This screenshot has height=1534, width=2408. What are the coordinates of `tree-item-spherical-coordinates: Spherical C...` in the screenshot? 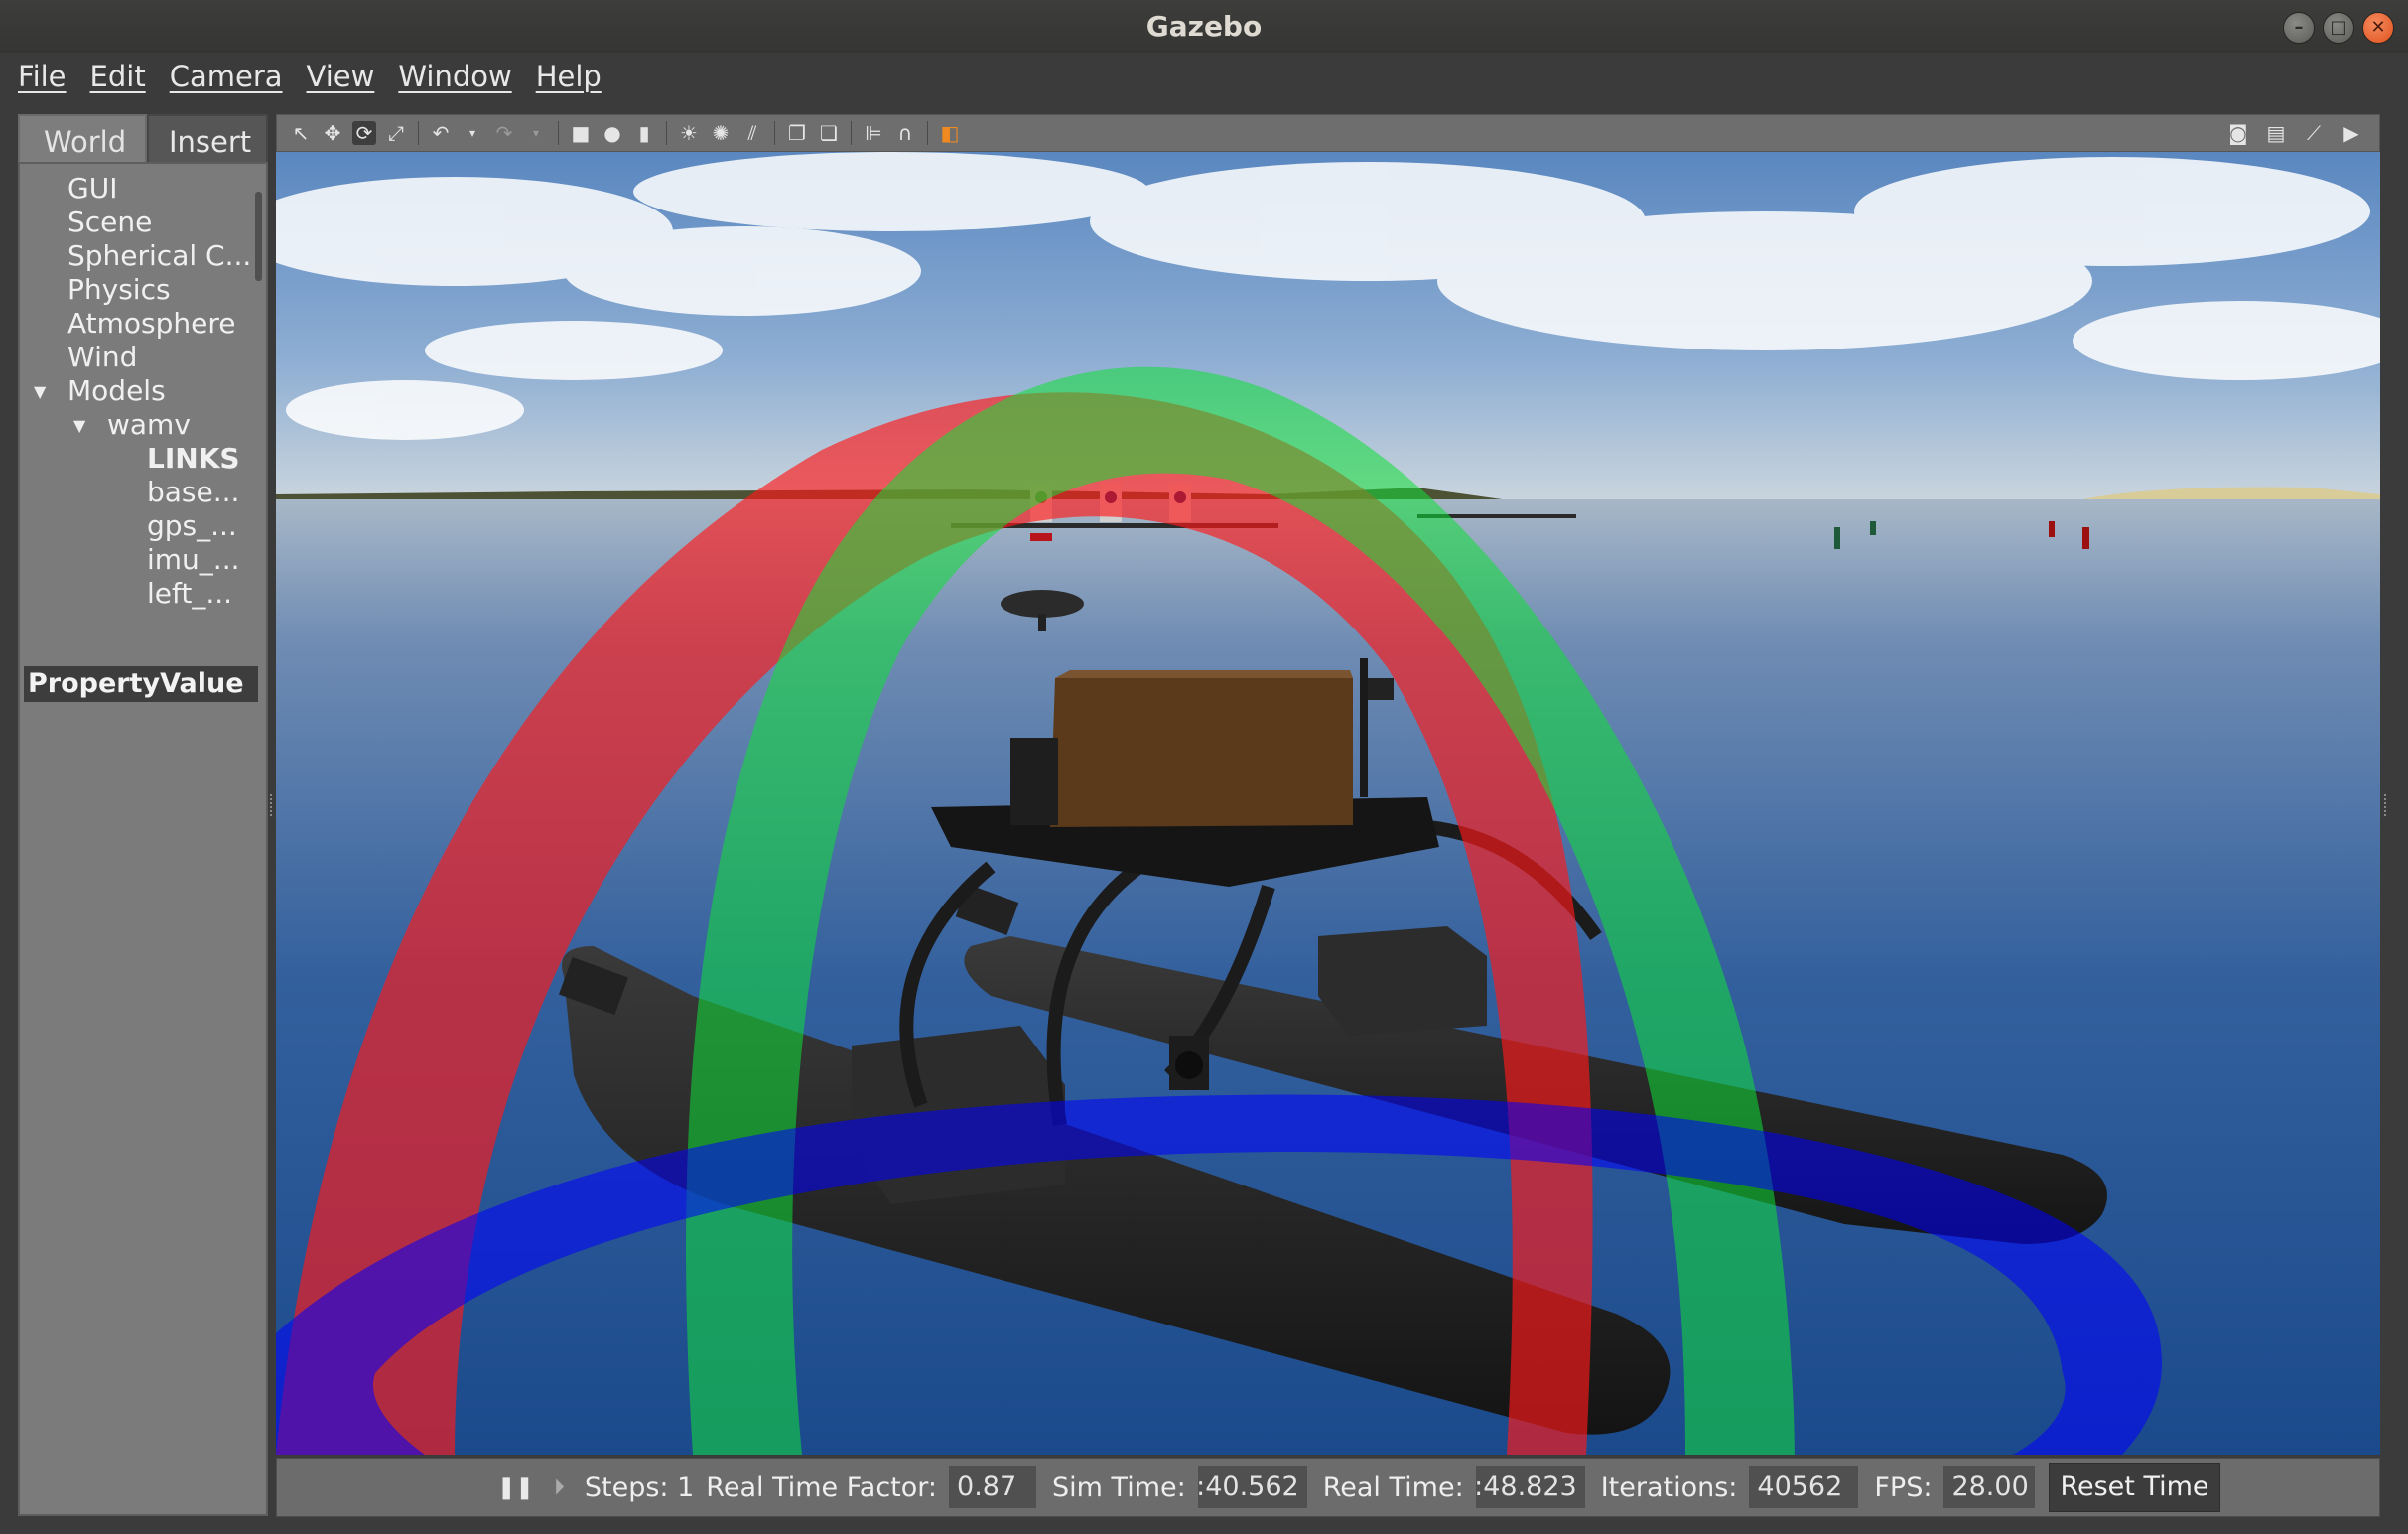 It's located at (159, 255).